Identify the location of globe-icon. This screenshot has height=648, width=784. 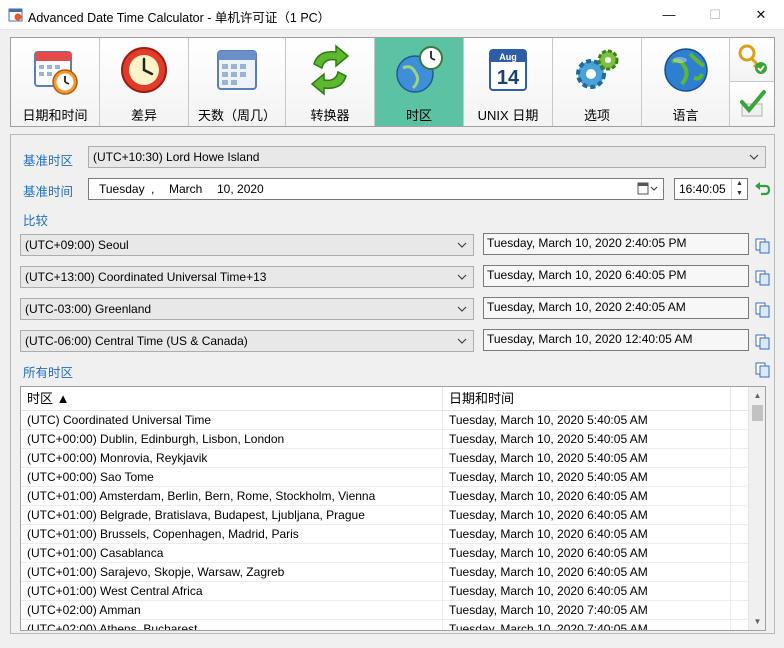
(685, 70).